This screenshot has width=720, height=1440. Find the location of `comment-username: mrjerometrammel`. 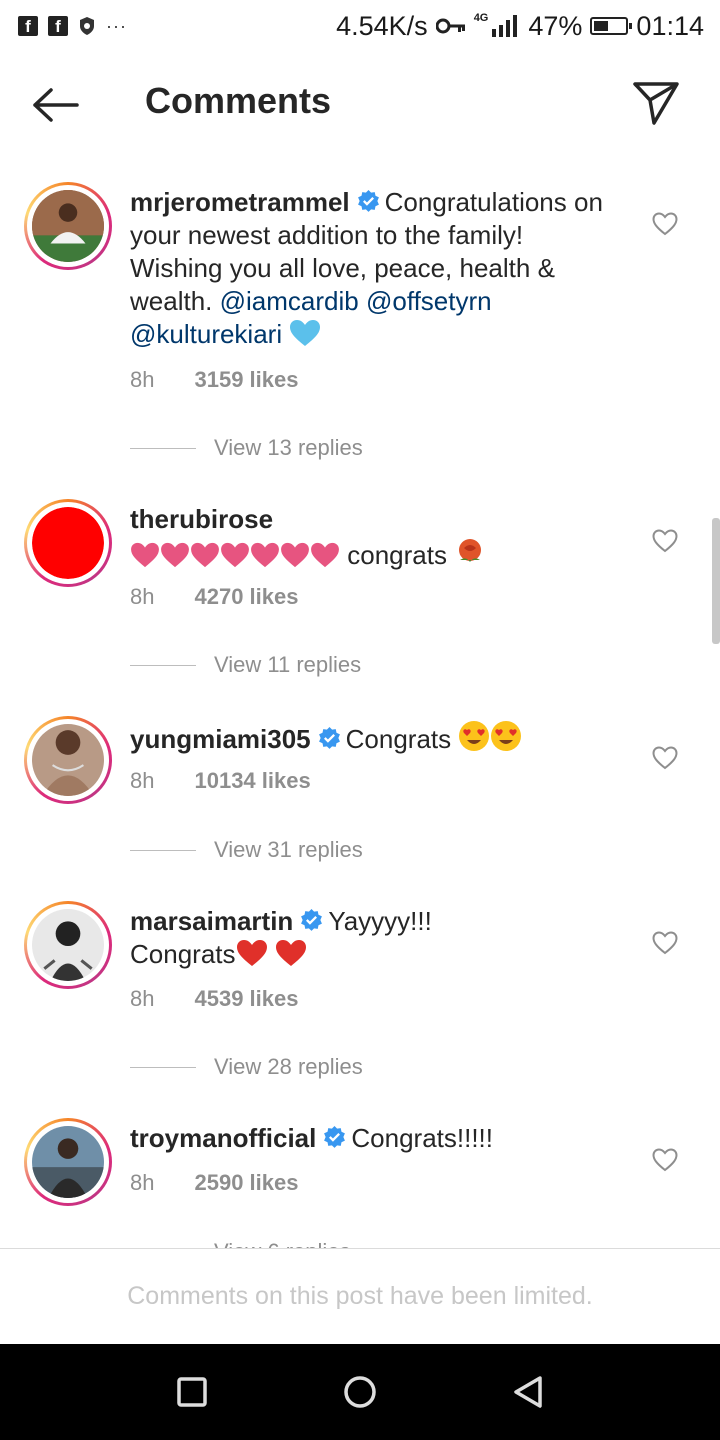

comment-username: mrjerometrammel is located at coordinates (240, 202).